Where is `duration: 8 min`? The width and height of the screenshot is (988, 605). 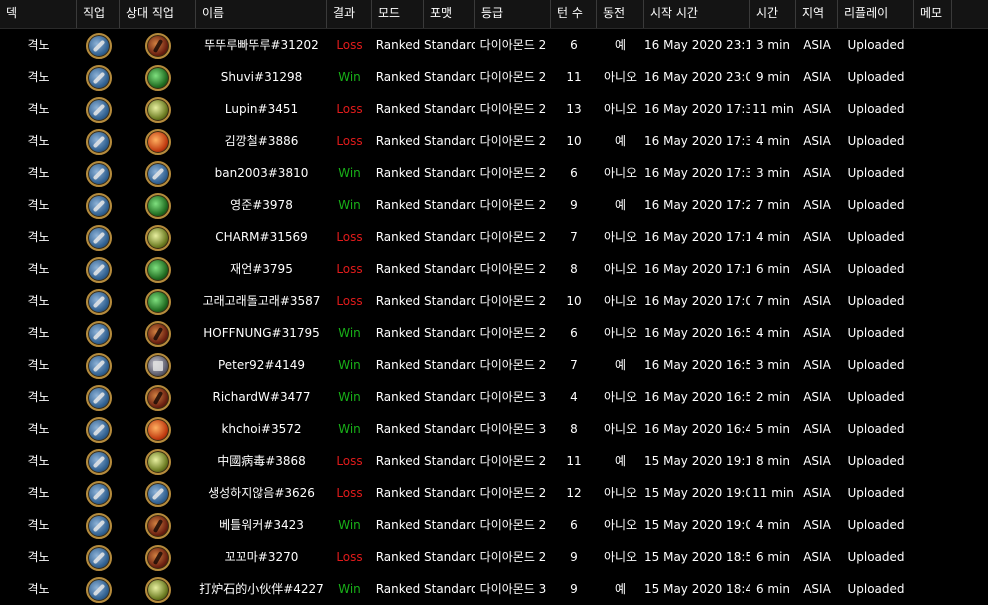
duration: 8 min is located at coordinates (773, 461).